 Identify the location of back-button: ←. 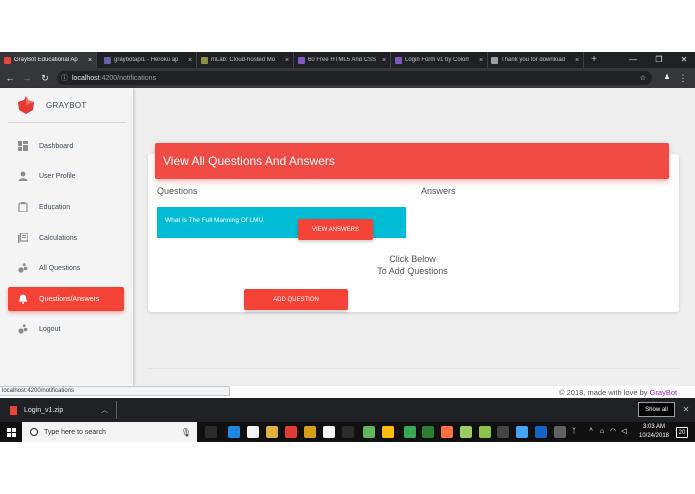
(10, 78).